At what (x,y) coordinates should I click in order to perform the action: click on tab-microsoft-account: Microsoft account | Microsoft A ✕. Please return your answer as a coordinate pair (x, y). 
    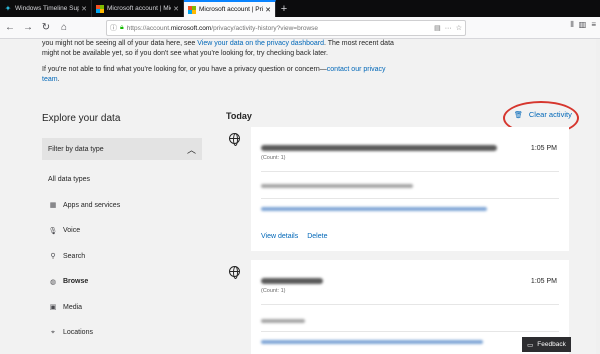
    Looking at the image, I should click on (138, 8).